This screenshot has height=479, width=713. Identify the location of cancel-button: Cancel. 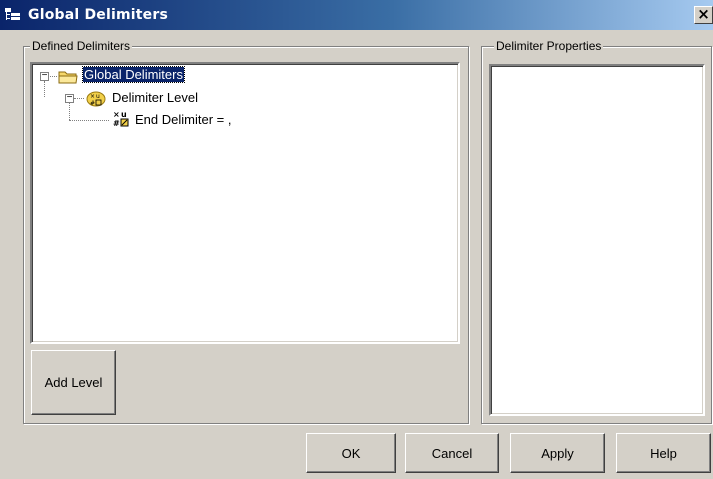
(452, 453).